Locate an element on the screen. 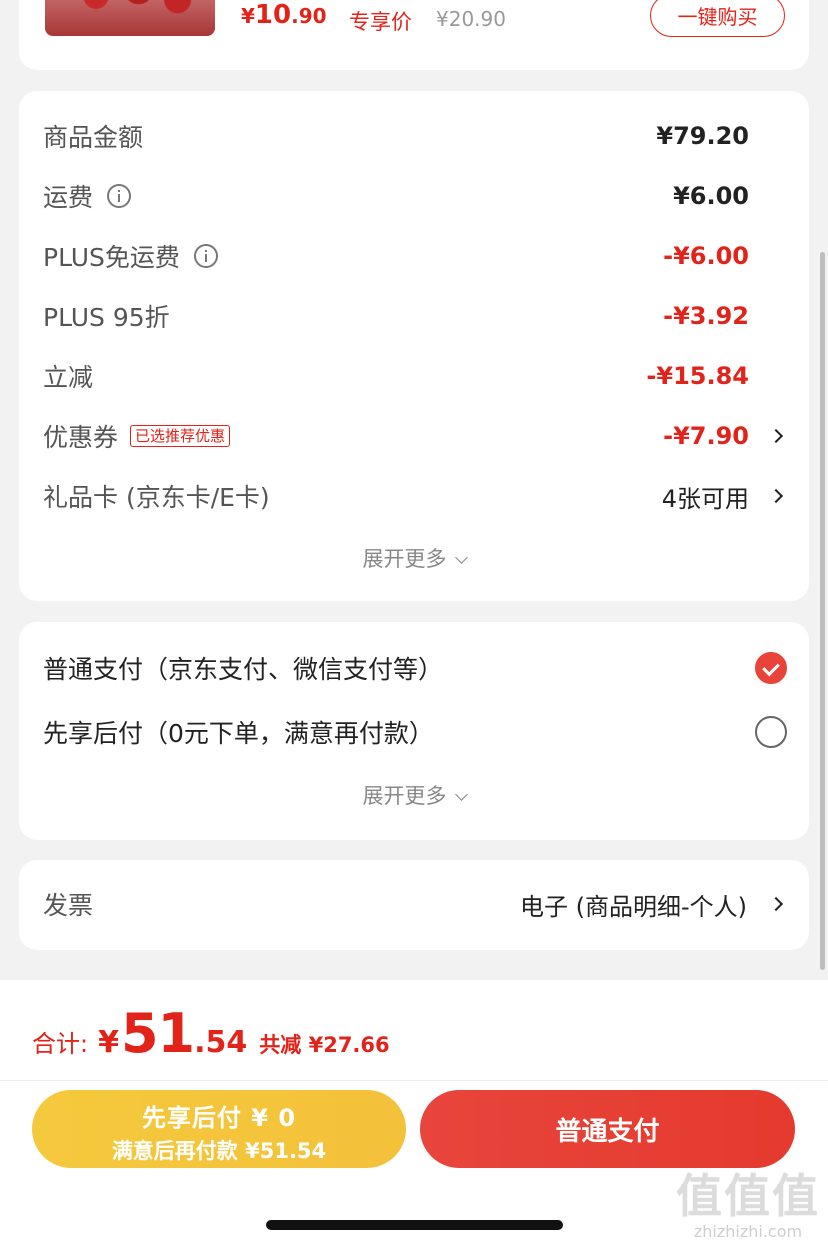  row-instant-discount: 立减 -¥15.84 is located at coordinates (414, 376).